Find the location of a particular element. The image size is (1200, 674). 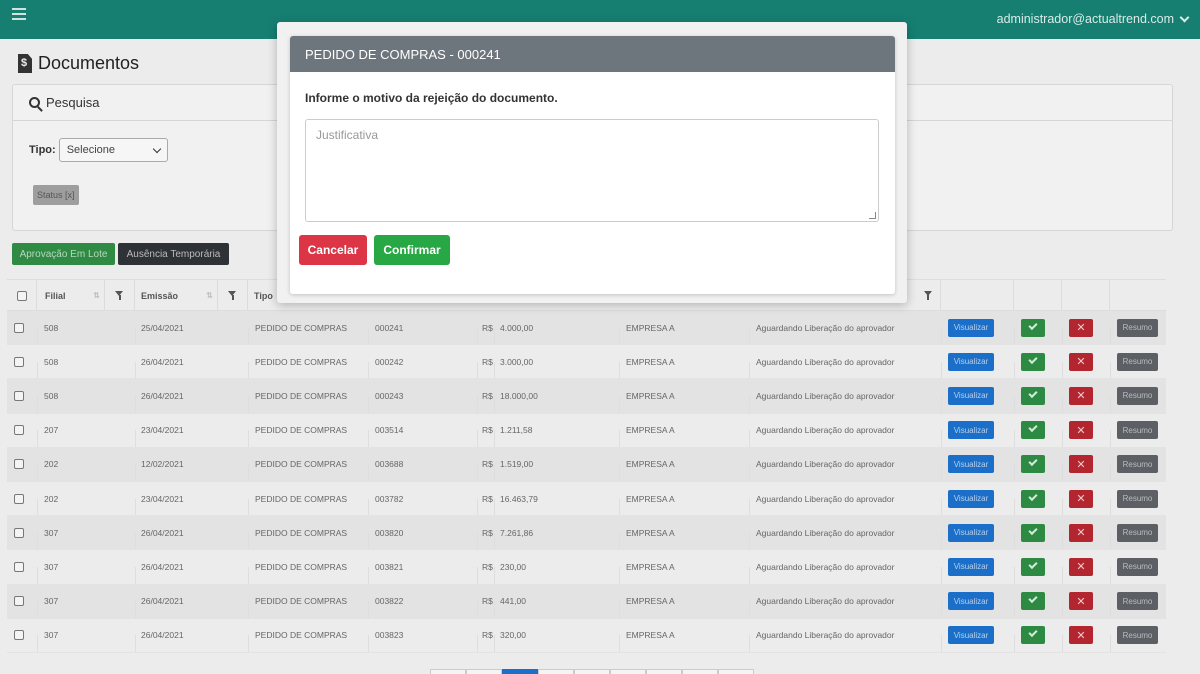

confirm-button: Confirmar is located at coordinates (412, 250).